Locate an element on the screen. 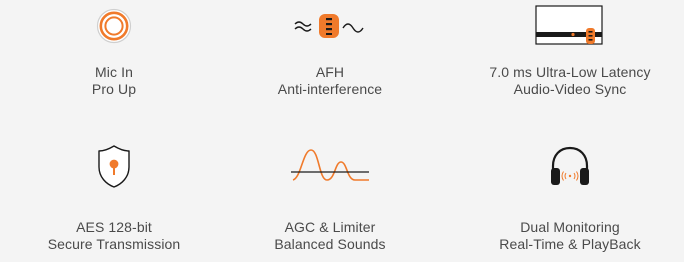 The image size is (684, 262). anti-interference-mic-icon is located at coordinates (330, 26).